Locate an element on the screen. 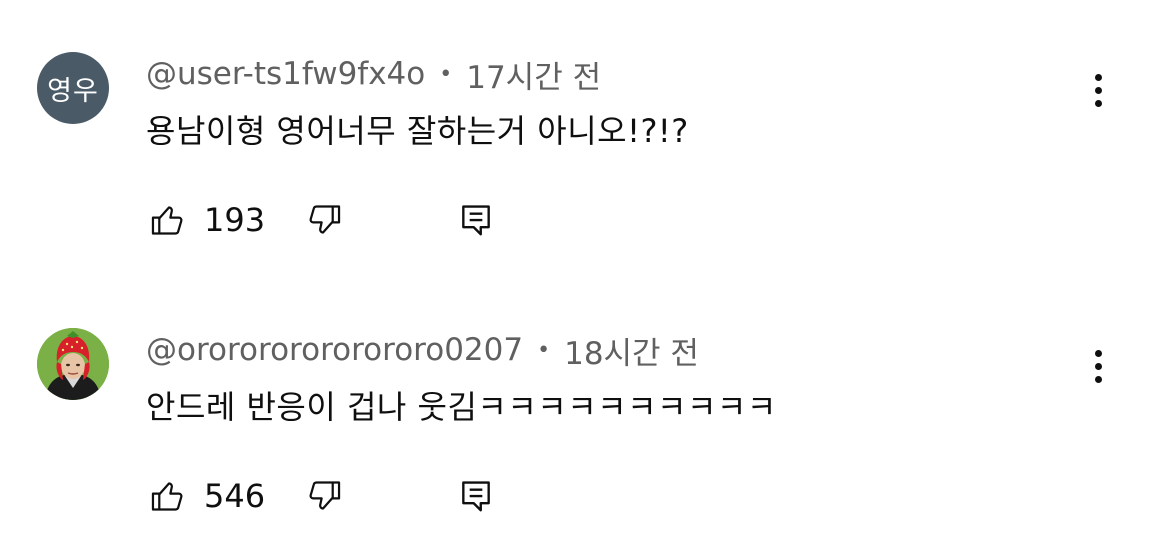 The height and width of the screenshot is (555, 1170). avatar is located at coordinates (73, 364).